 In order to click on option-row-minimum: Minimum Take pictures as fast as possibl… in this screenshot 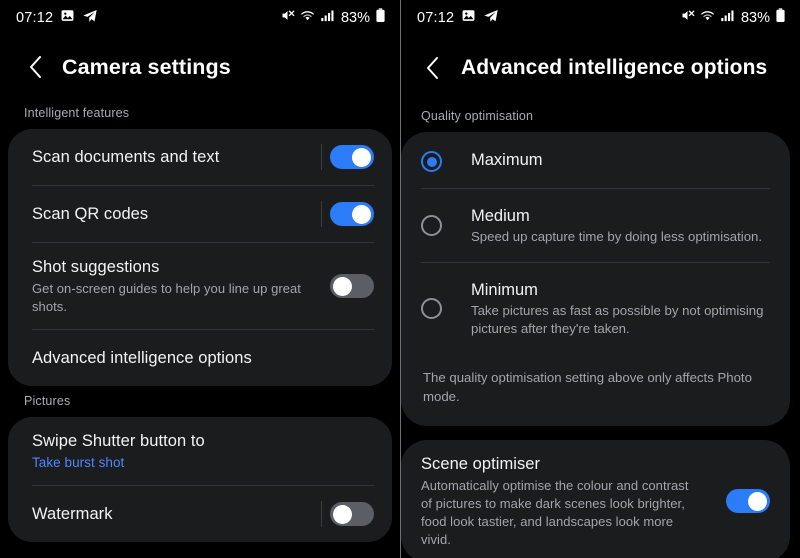, I will do `click(595, 308)`.